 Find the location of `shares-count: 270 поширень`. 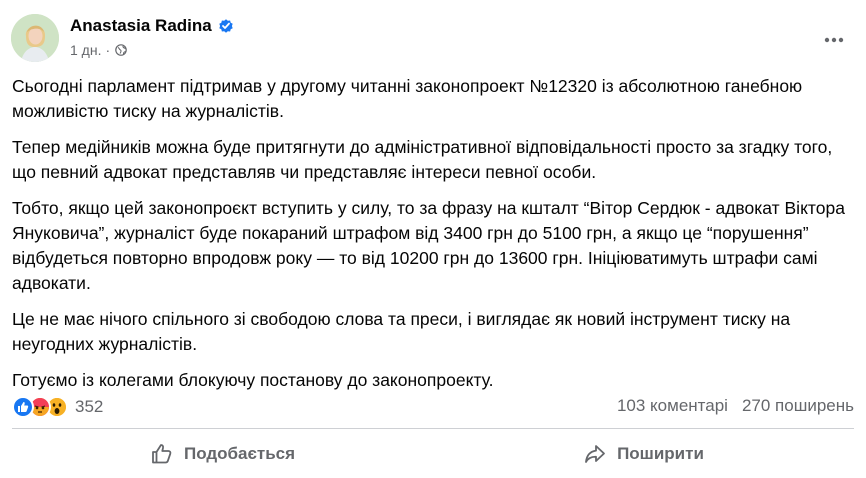

shares-count: 270 поширень is located at coordinates (798, 406).